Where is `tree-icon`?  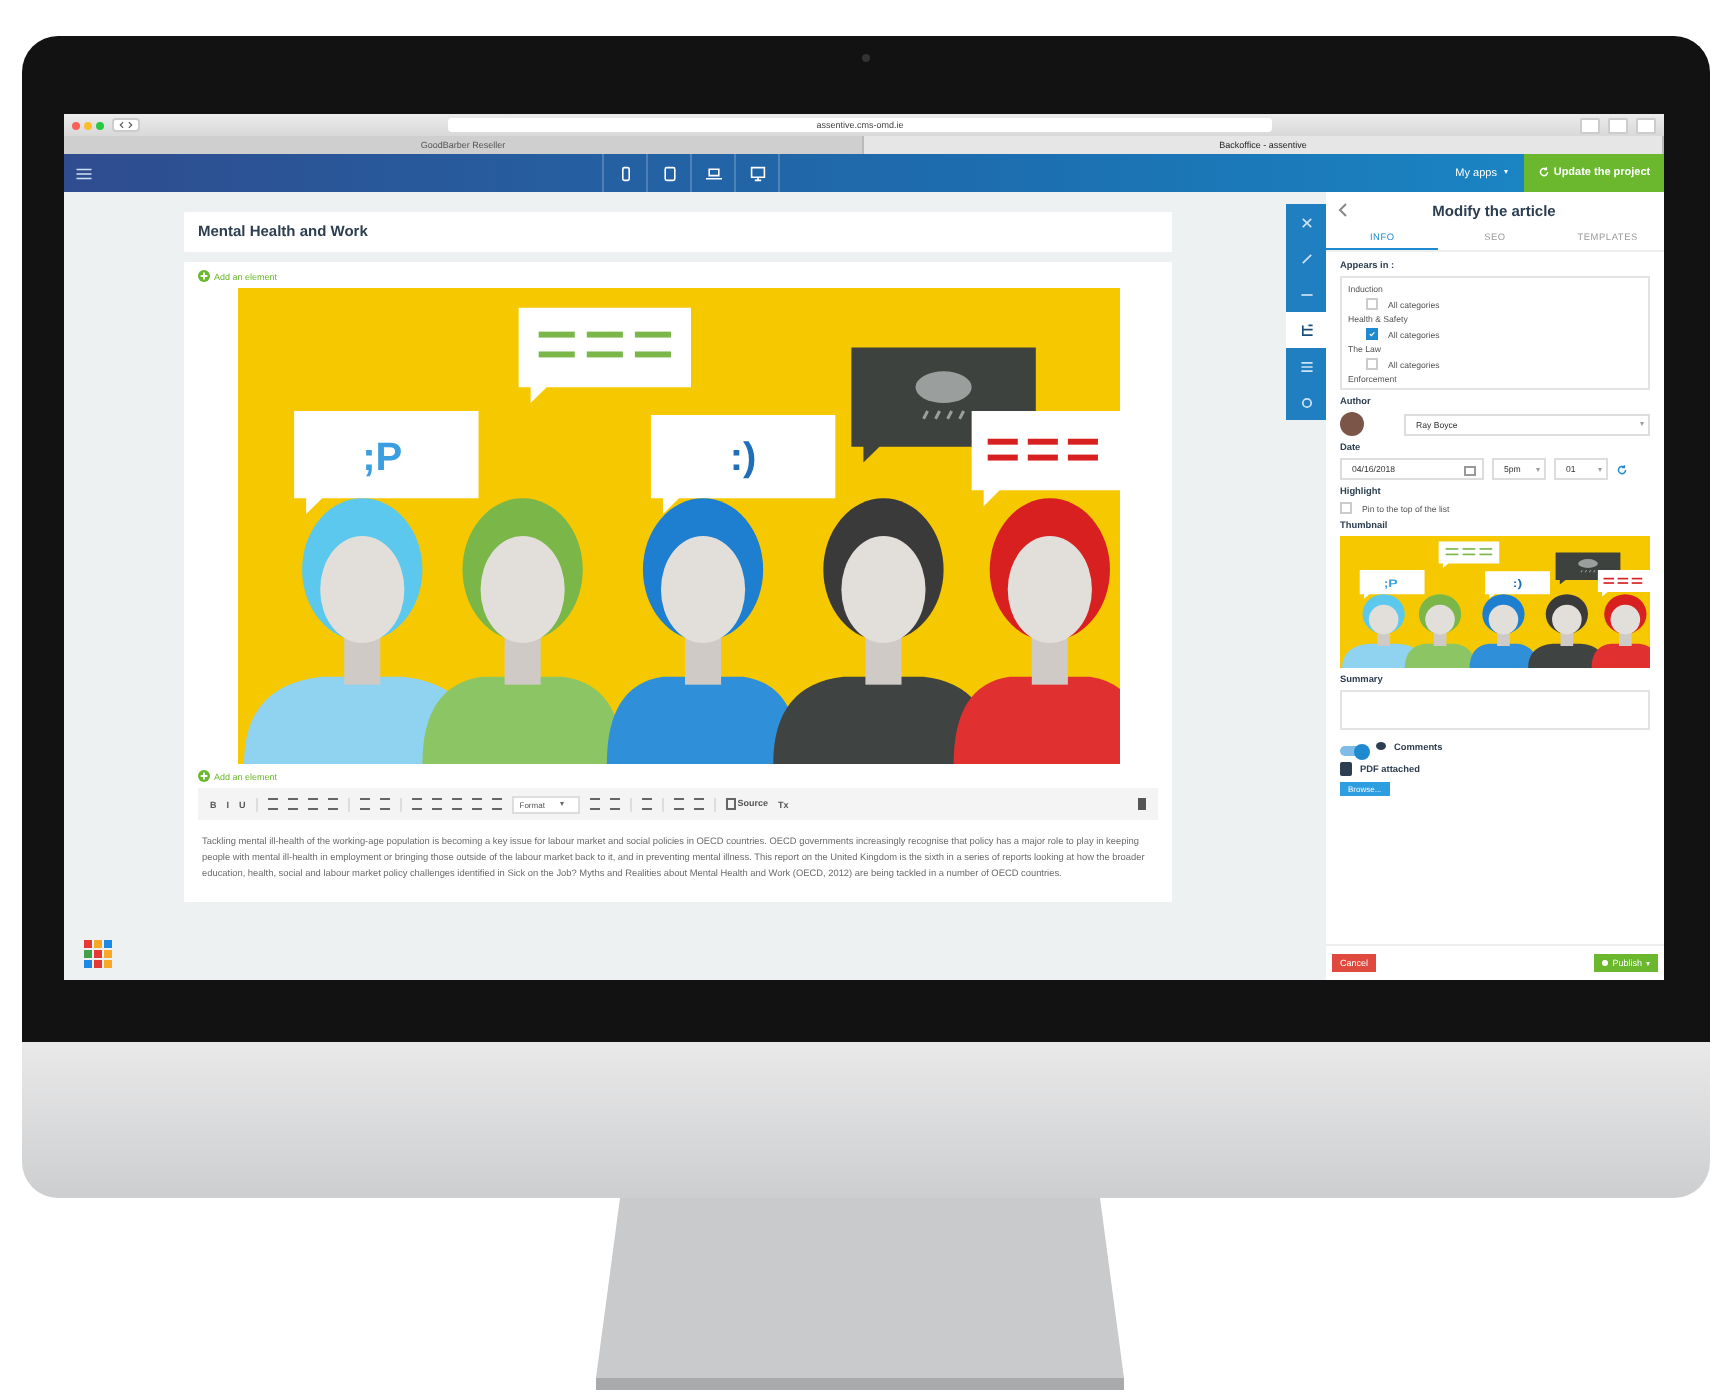
tree-icon is located at coordinates (1306, 330).